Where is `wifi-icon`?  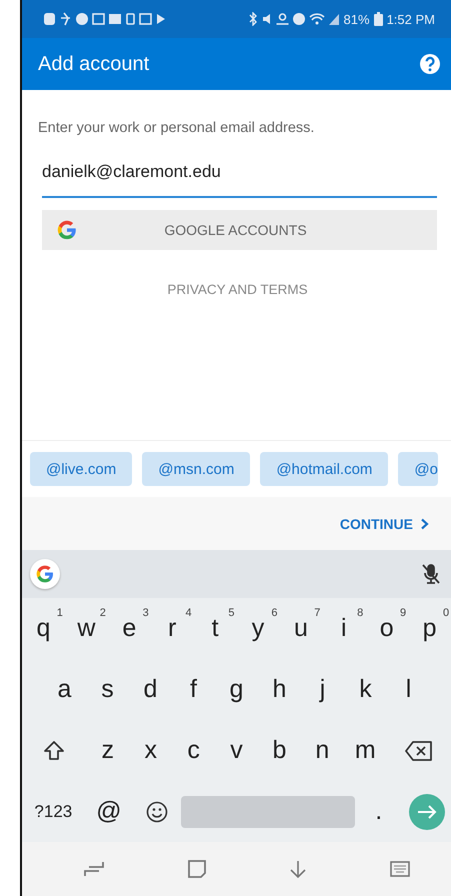
wifi-icon is located at coordinates (316, 19).